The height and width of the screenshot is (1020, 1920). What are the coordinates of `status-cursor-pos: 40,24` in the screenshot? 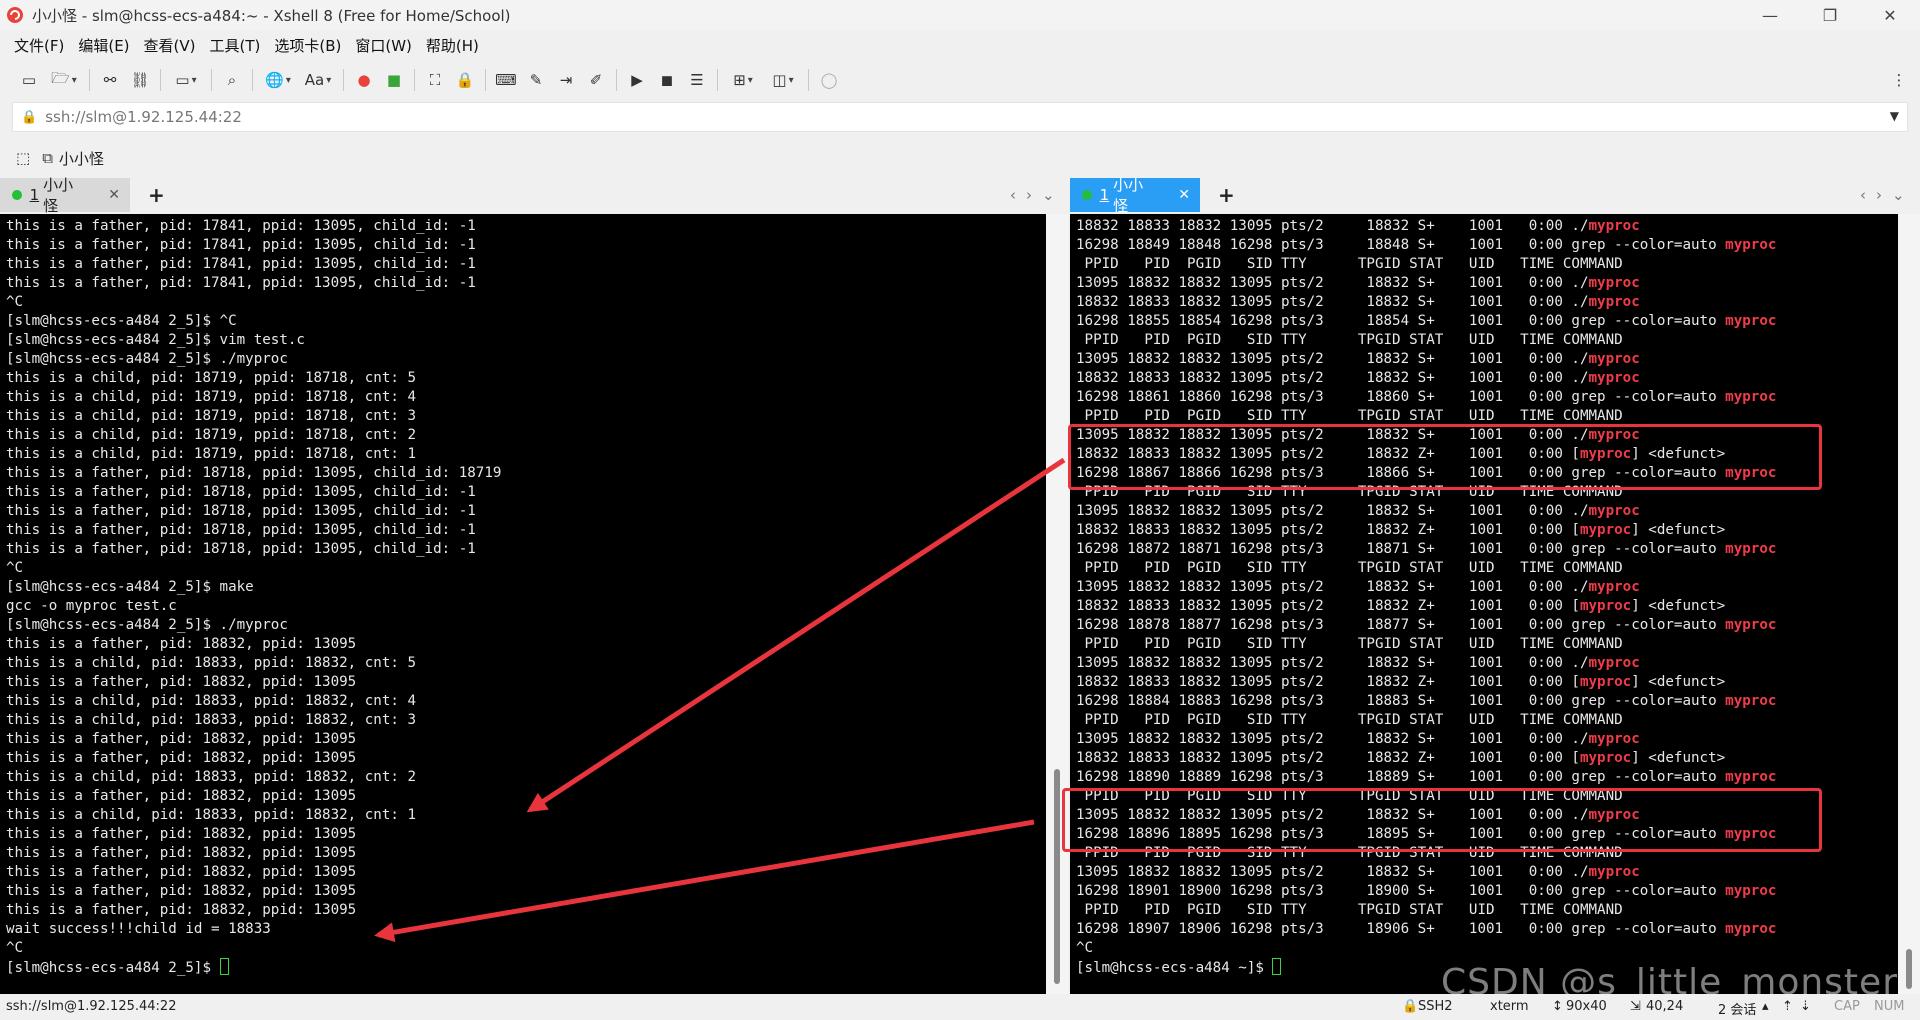 It's located at (1665, 1006).